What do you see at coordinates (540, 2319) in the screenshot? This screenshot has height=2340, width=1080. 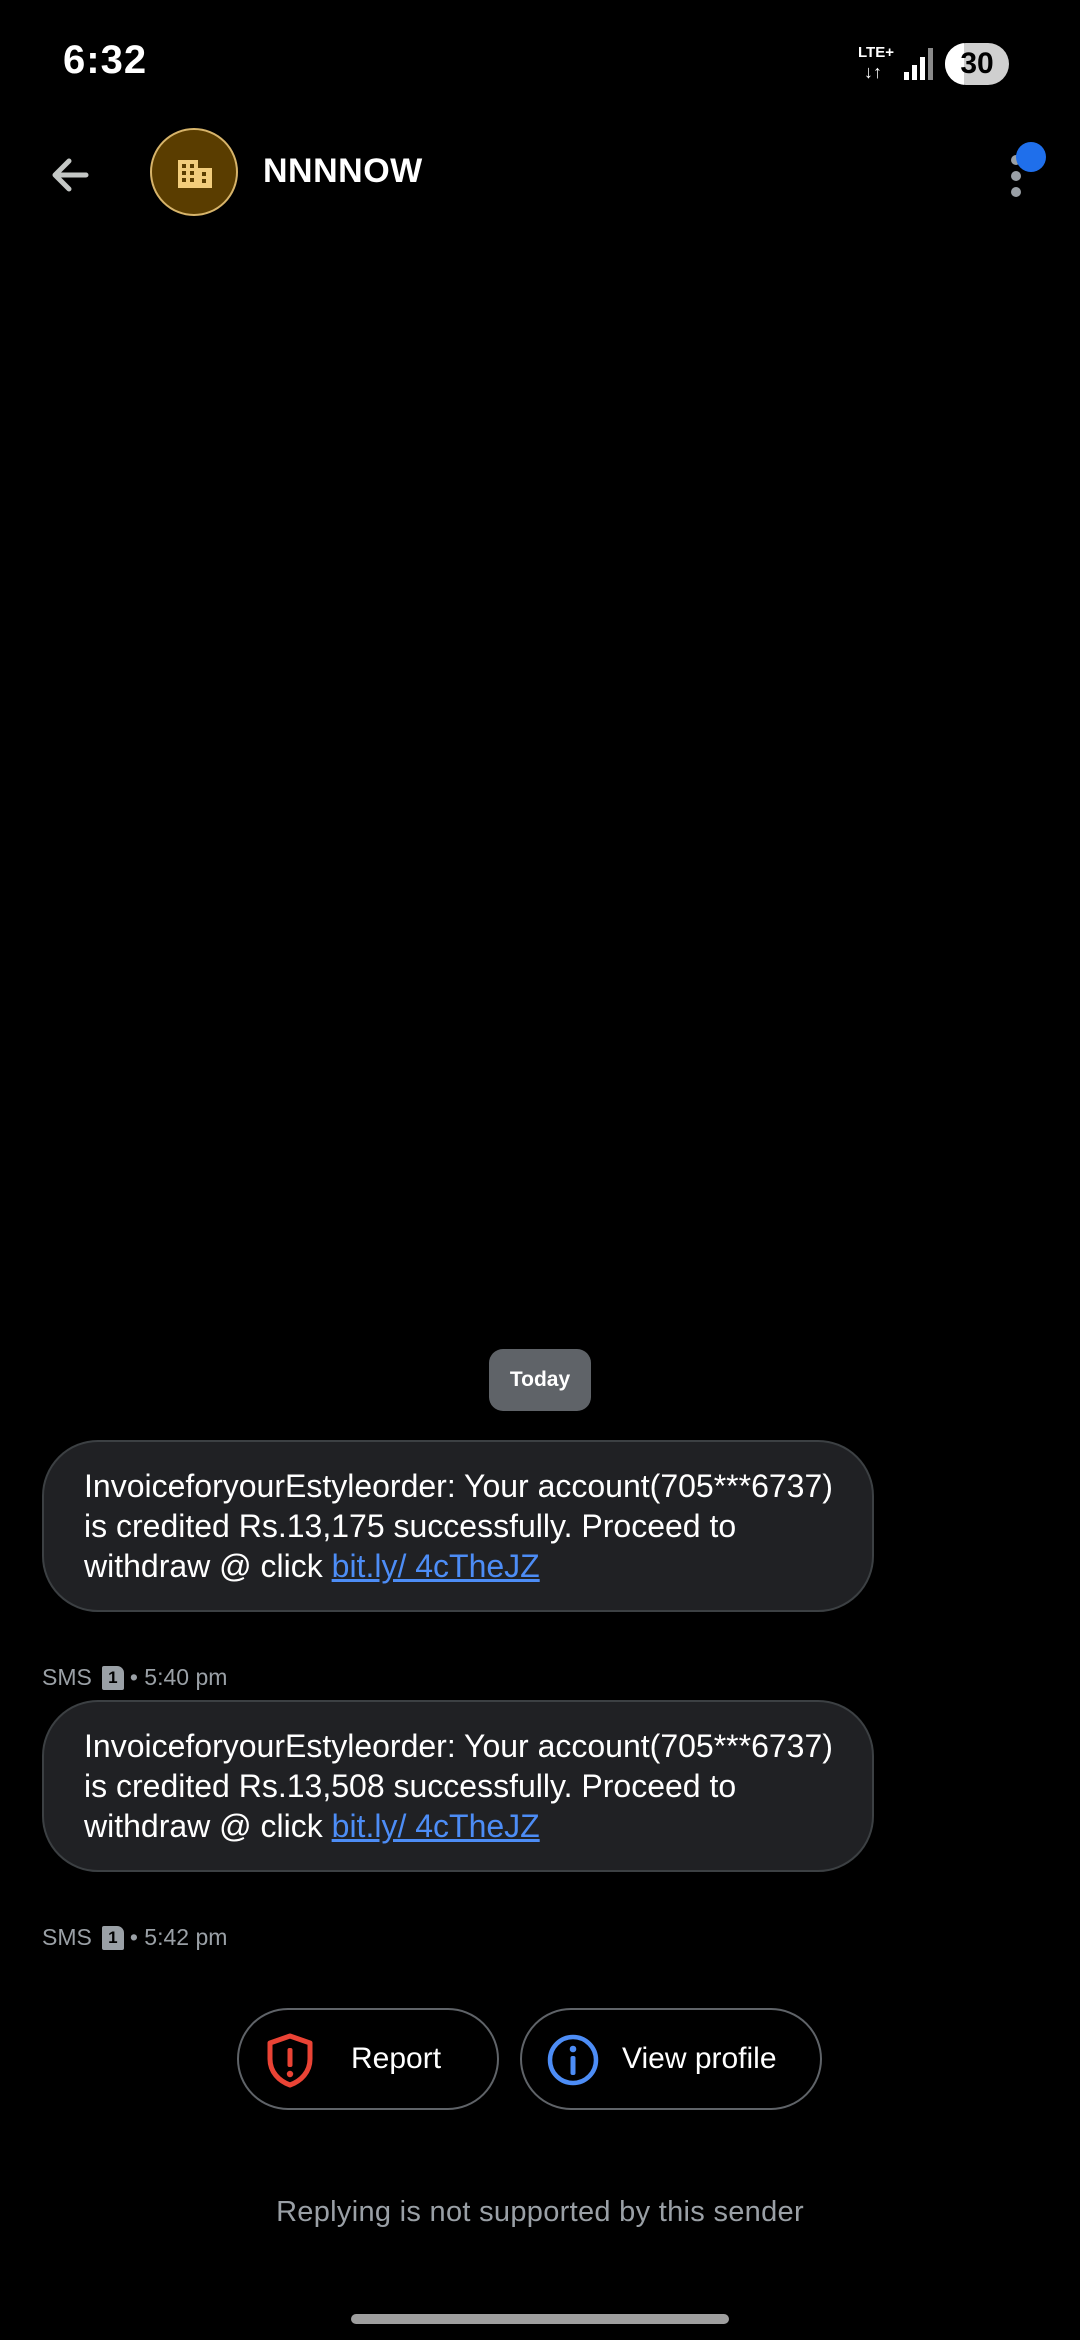 I see `home-indicator` at bounding box center [540, 2319].